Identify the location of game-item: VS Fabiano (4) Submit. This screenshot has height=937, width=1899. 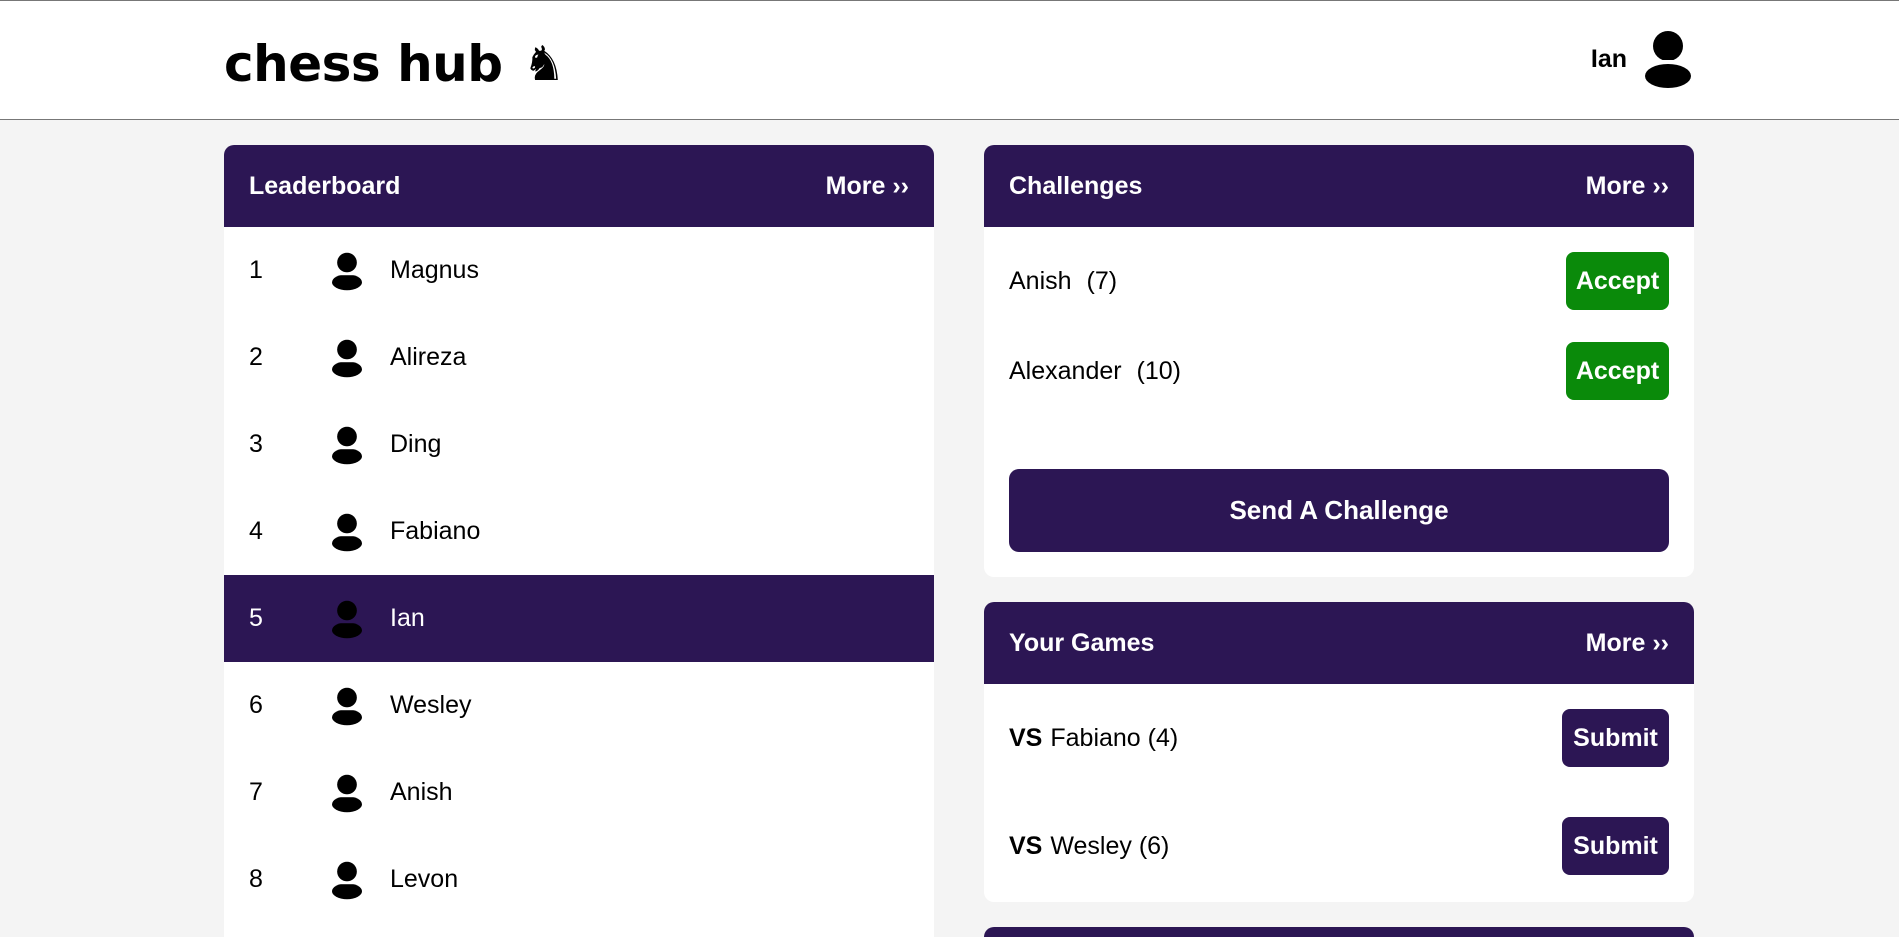
(1339, 738).